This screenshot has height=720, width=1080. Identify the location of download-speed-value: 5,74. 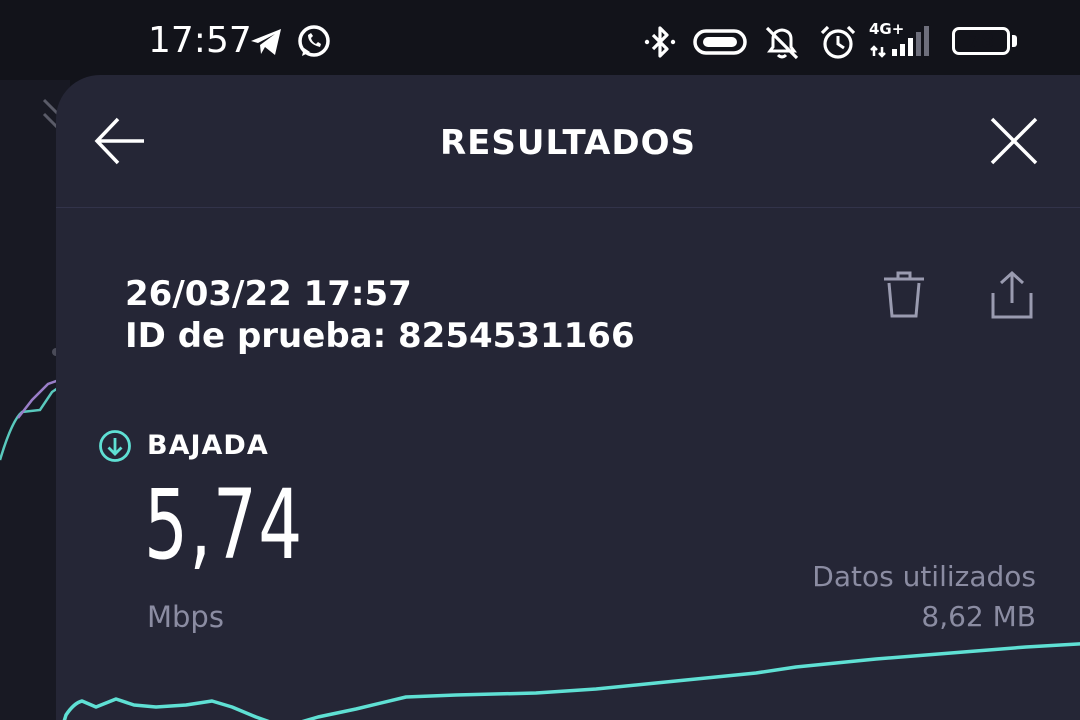
(224, 525).